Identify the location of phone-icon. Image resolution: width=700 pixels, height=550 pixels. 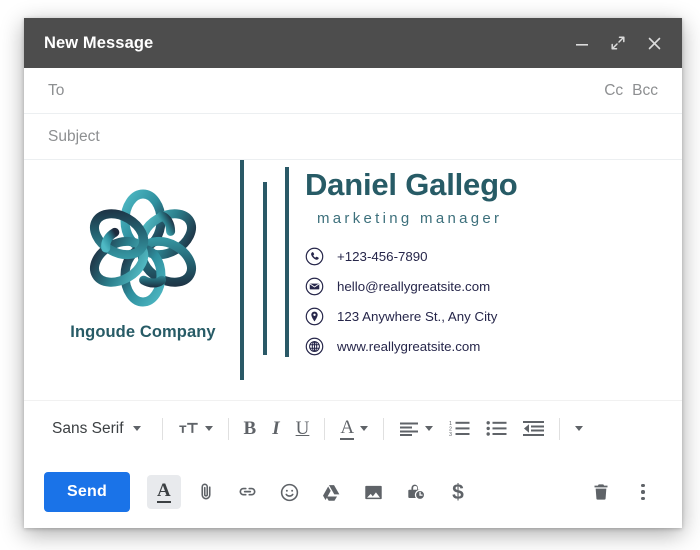
(314, 256).